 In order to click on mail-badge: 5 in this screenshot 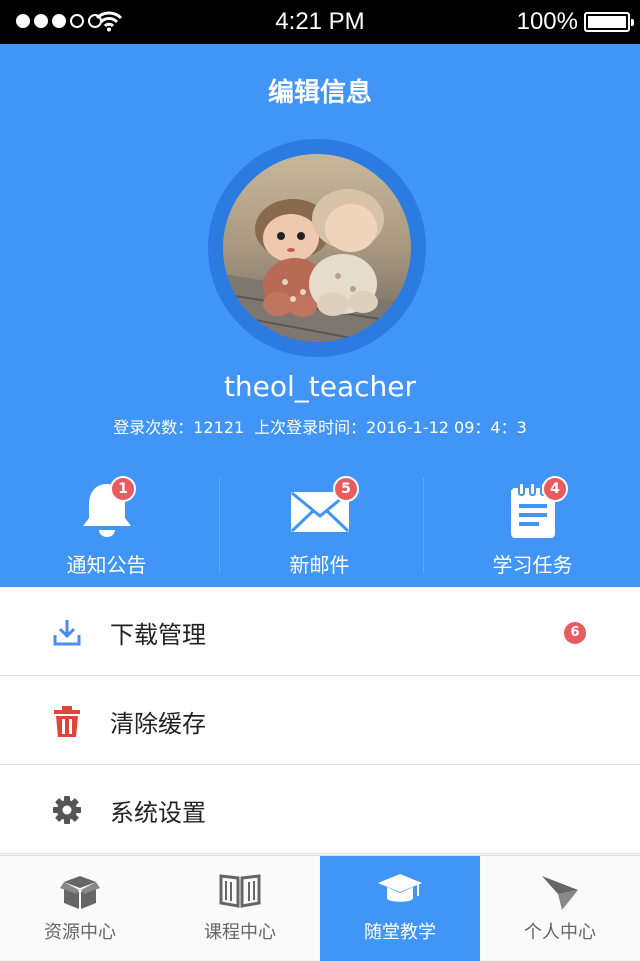, I will do `click(346, 489)`.